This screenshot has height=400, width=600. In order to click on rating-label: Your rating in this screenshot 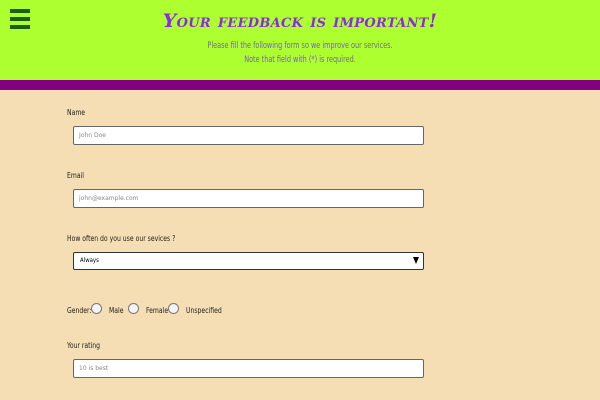, I will do `click(84, 345)`.